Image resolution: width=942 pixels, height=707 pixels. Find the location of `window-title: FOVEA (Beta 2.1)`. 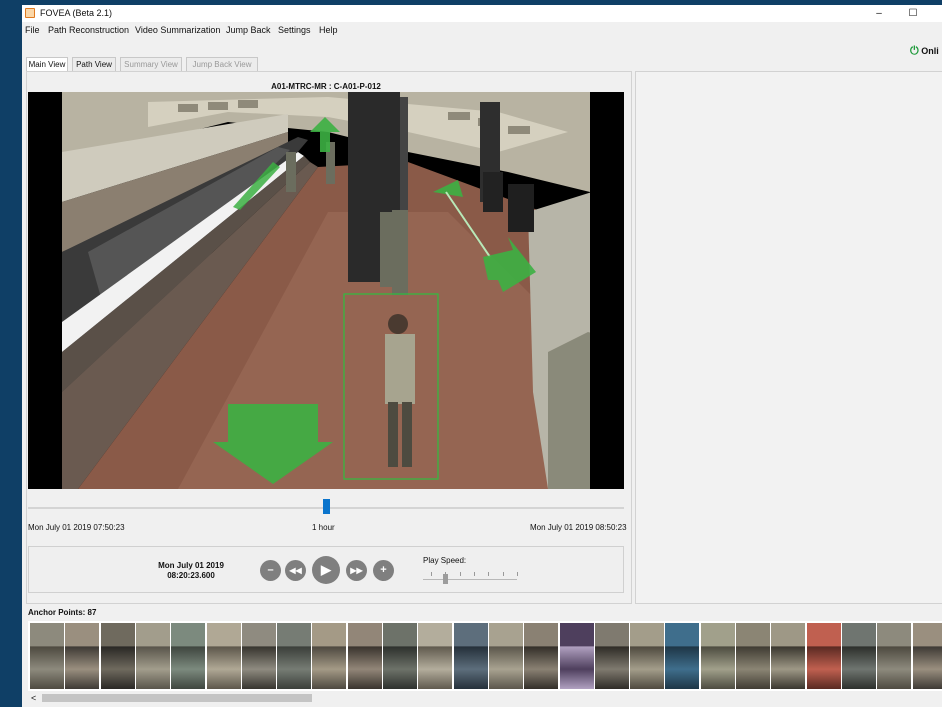

window-title: FOVEA (Beta 2.1) is located at coordinates (76, 13).